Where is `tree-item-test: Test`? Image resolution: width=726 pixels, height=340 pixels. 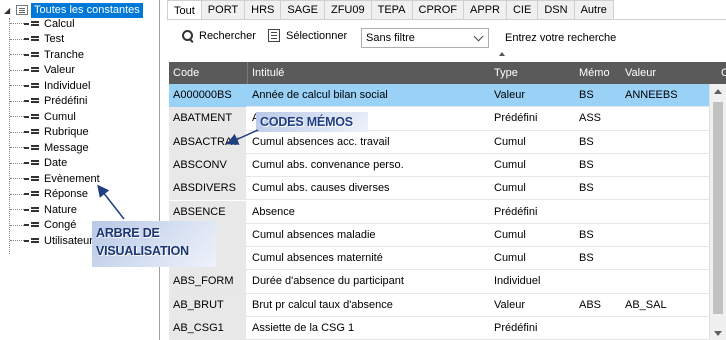 tree-item-test: Test is located at coordinates (37, 39).